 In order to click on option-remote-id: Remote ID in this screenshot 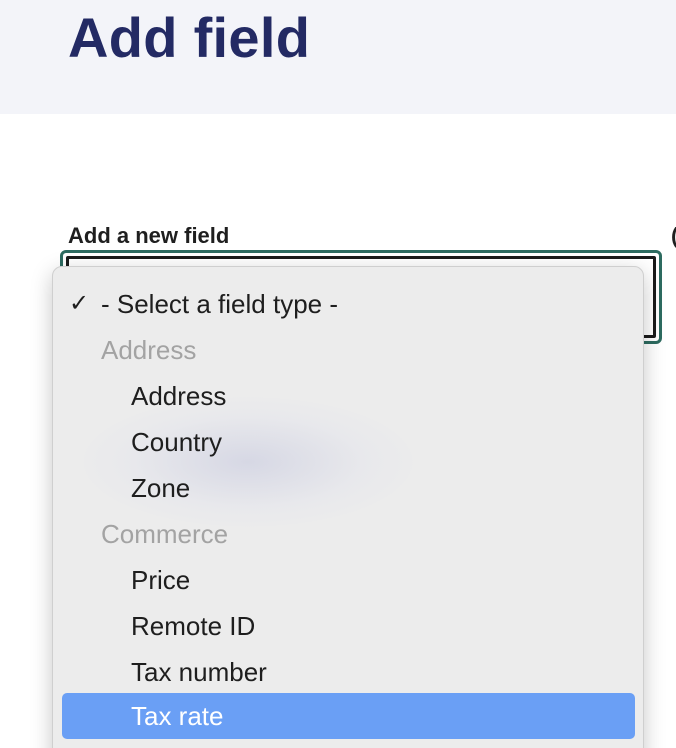, I will do `click(154, 626)`.